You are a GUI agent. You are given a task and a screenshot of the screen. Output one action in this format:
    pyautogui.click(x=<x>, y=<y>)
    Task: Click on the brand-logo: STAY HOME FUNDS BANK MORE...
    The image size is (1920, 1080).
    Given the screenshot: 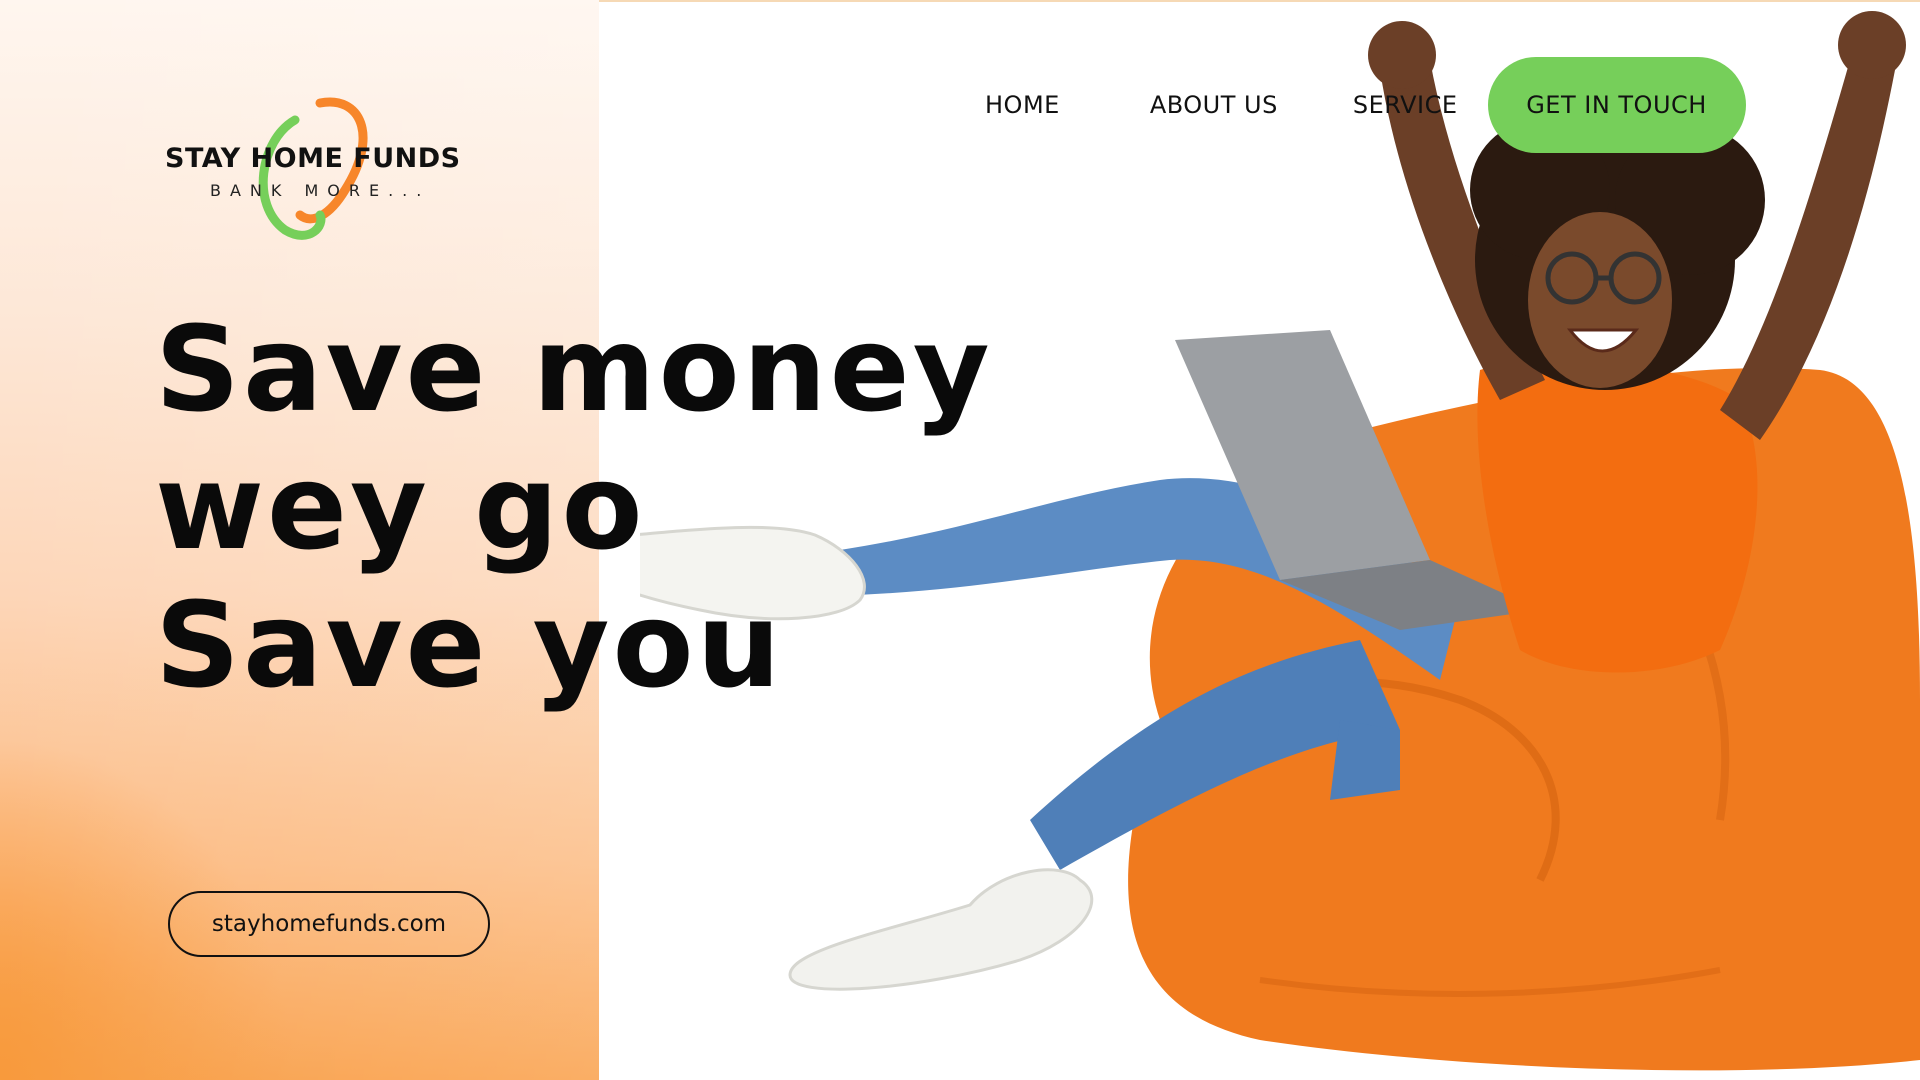 What is the action you would take?
    pyautogui.click(x=315, y=170)
    